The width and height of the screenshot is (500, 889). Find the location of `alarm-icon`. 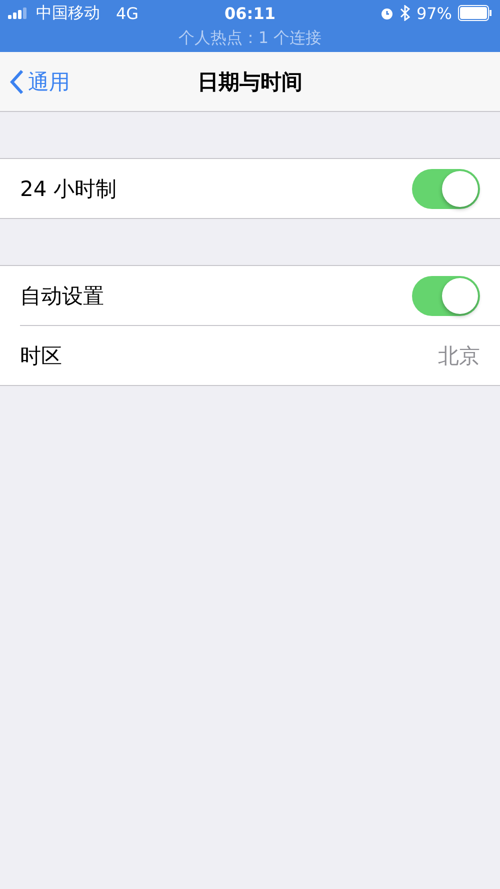

alarm-icon is located at coordinates (387, 13).